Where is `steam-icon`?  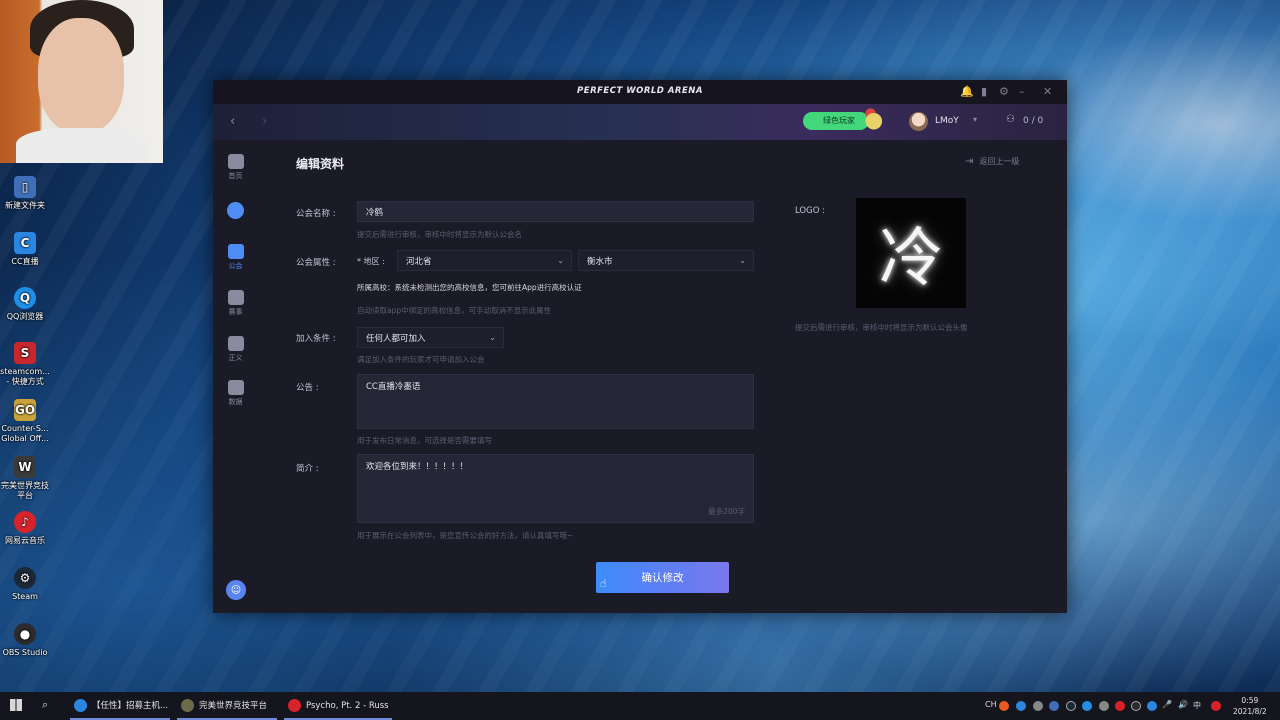 steam-icon is located at coordinates (1071, 706).